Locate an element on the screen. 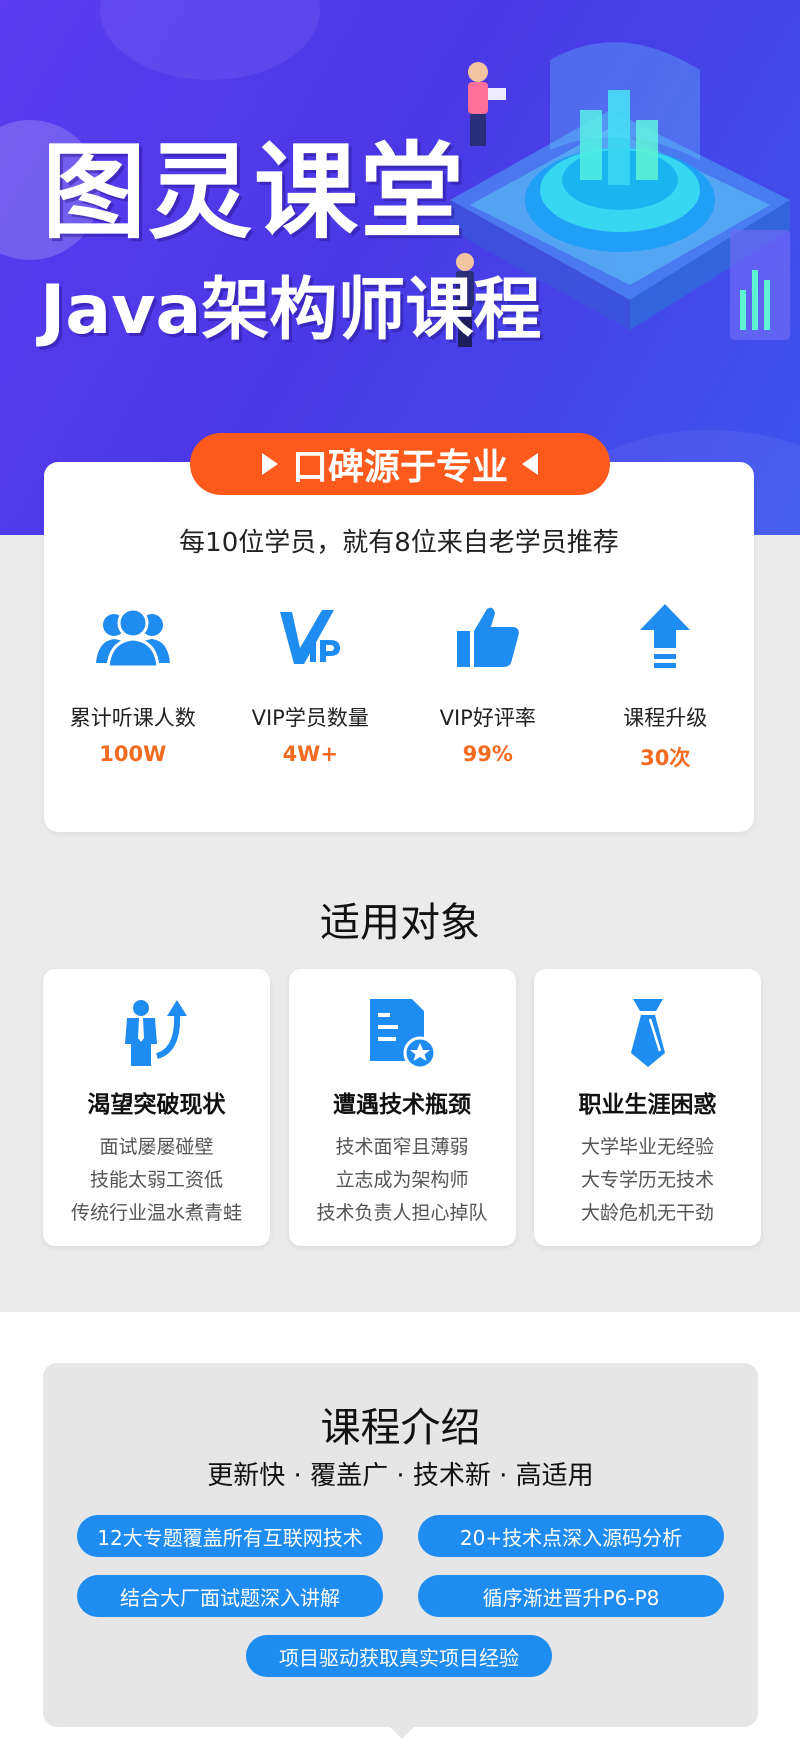 This screenshot has height=1757, width=800. stat-value: 4W+ is located at coordinates (310, 754).